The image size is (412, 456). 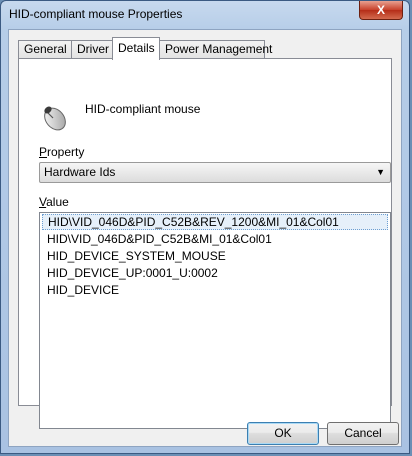 What do you see at coordinates (283, 433) in the screenshot?
I see `ok-button: OK` at bounding box center [283, 433].